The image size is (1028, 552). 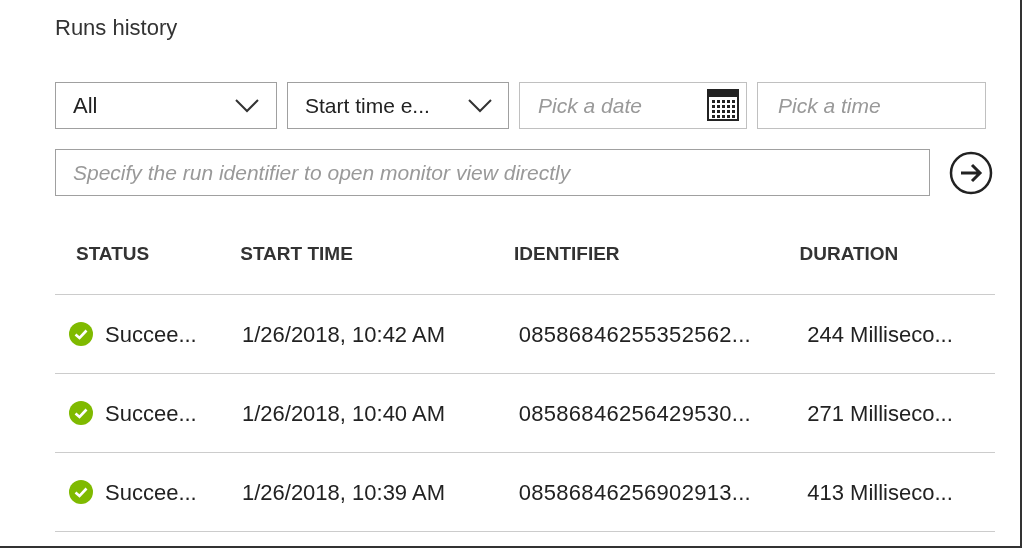 I want to click on column-header: DURATION, so click(x=849, y=254).